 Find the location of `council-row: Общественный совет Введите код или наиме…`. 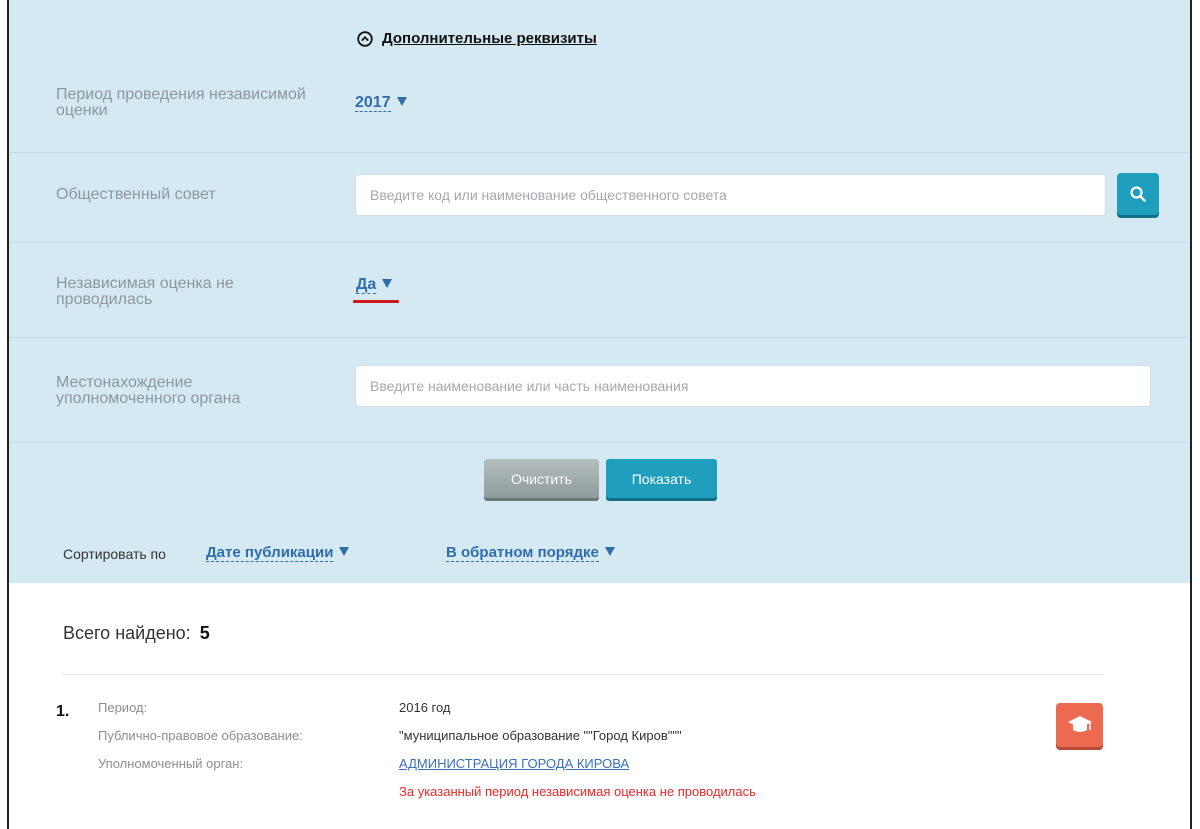

council-row: Общественный совет Введите код или наиме… is located at coordinates (599, 198).